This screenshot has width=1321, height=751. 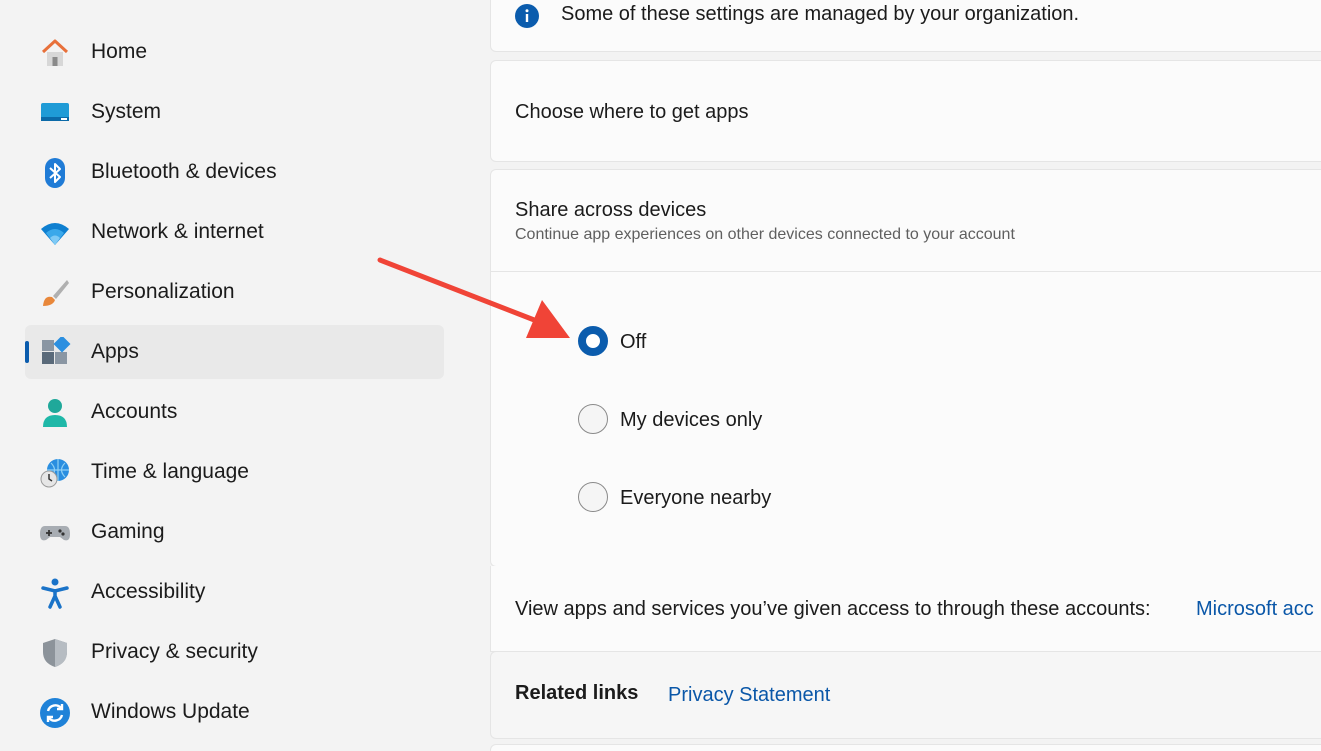 I want to click on sidebar-item-bluetooth: Bluetooth & devices, so click(x=234, y=172).